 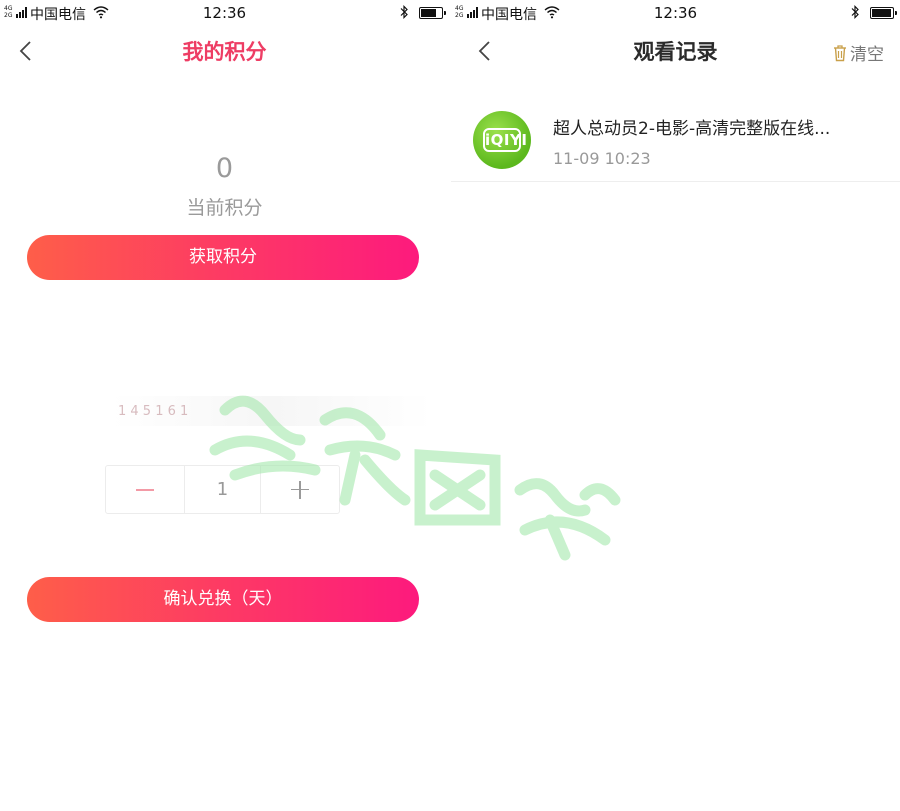 What do you see at coordinates (840, 52) in the screenshot?
I see `trash-icon` at bounding box center [840, 52].